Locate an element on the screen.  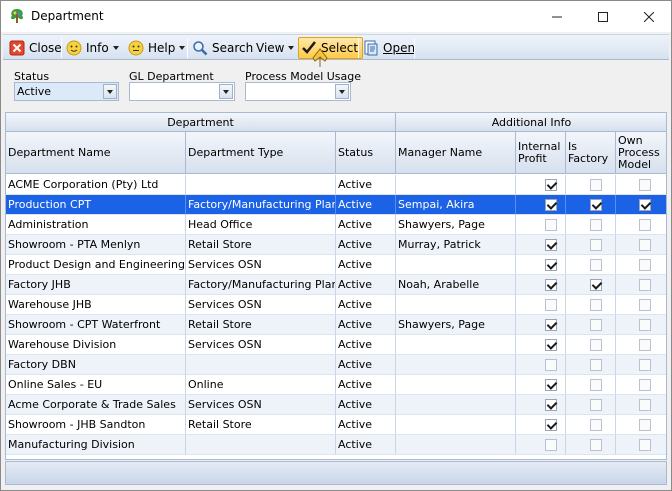
select-button: Select is located at coordinates (331, 48).